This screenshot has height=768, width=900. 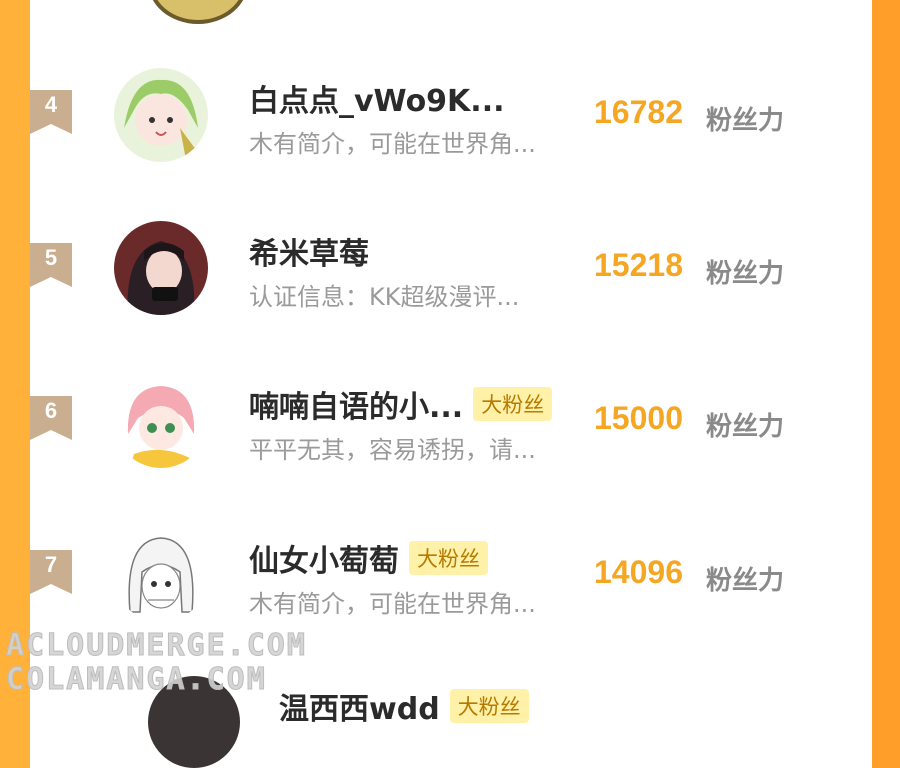 What do you see at coordinates (324, 558) in the screenshot?
I see `user-name: 仙女小萄萄` at bounding box center [324, 558].